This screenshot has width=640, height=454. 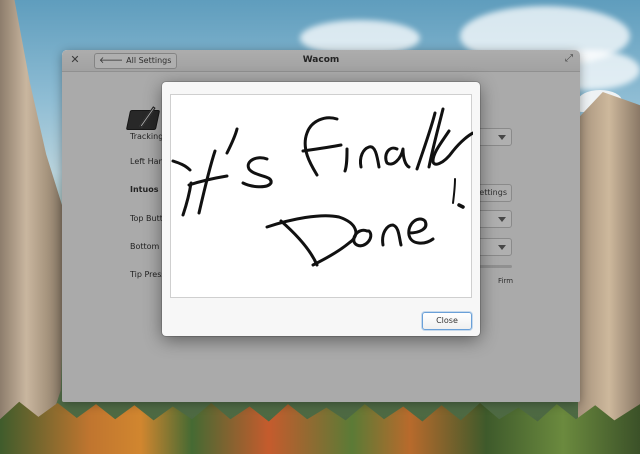 What do you see at coordinates (447, 321) in the screenshot?
I see `close-button: Close` at bounding box center [447, 321].